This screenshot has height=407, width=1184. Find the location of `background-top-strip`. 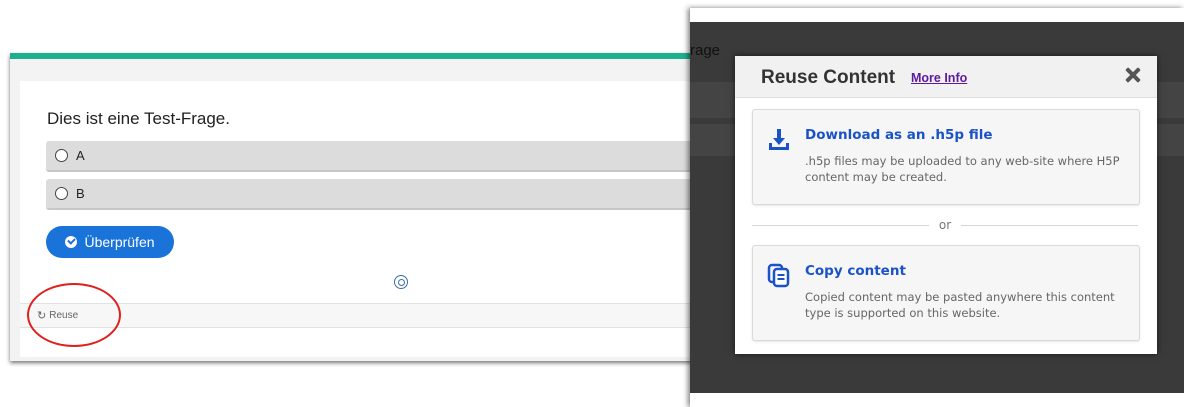

background-top-strip is located at coordinates (937, 15).